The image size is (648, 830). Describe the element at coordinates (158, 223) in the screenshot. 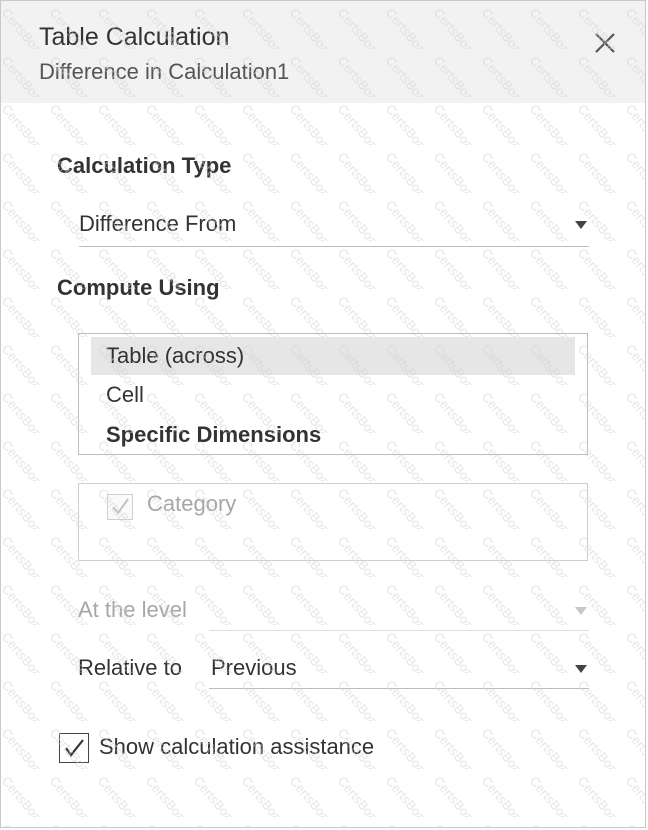

I see `calculation-type-value: Difference From` at that location.